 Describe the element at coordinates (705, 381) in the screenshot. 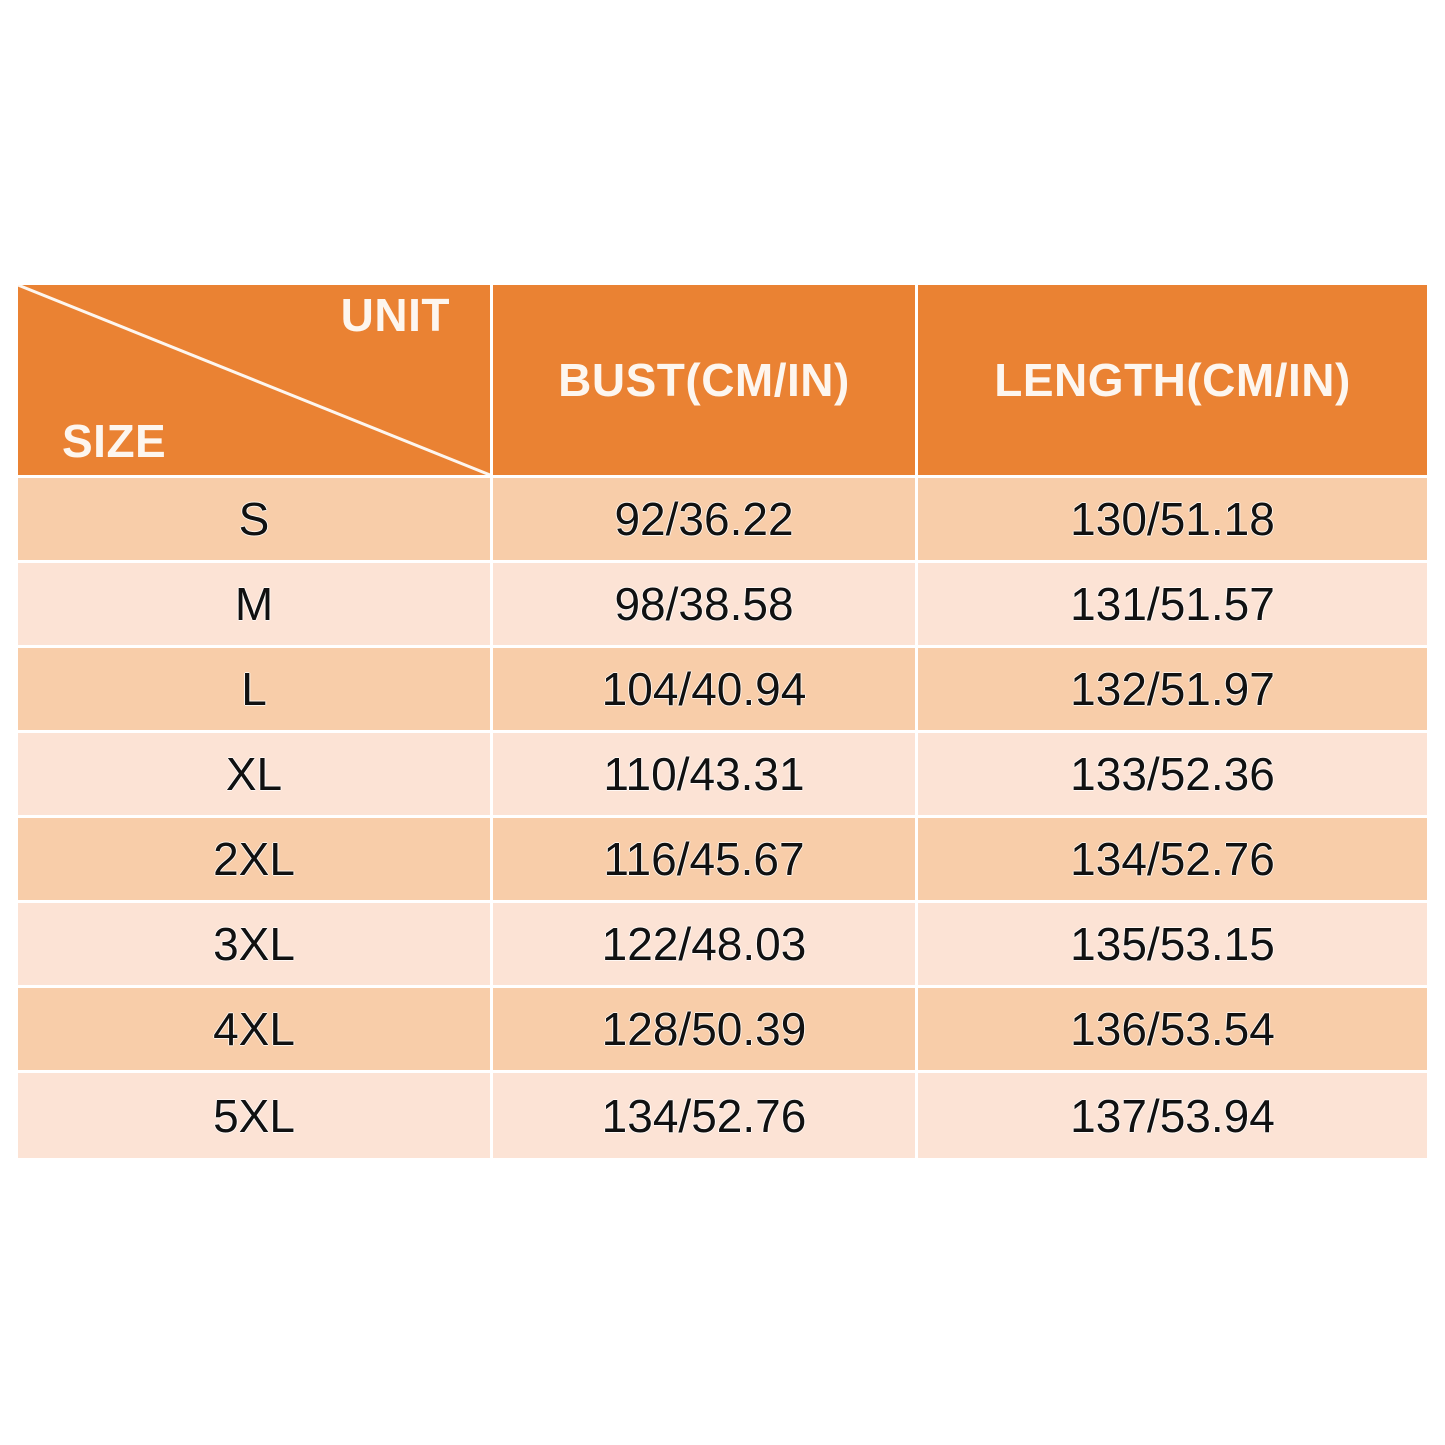

I see `header-cell-bust: BUST(CM/IN)` at that location.